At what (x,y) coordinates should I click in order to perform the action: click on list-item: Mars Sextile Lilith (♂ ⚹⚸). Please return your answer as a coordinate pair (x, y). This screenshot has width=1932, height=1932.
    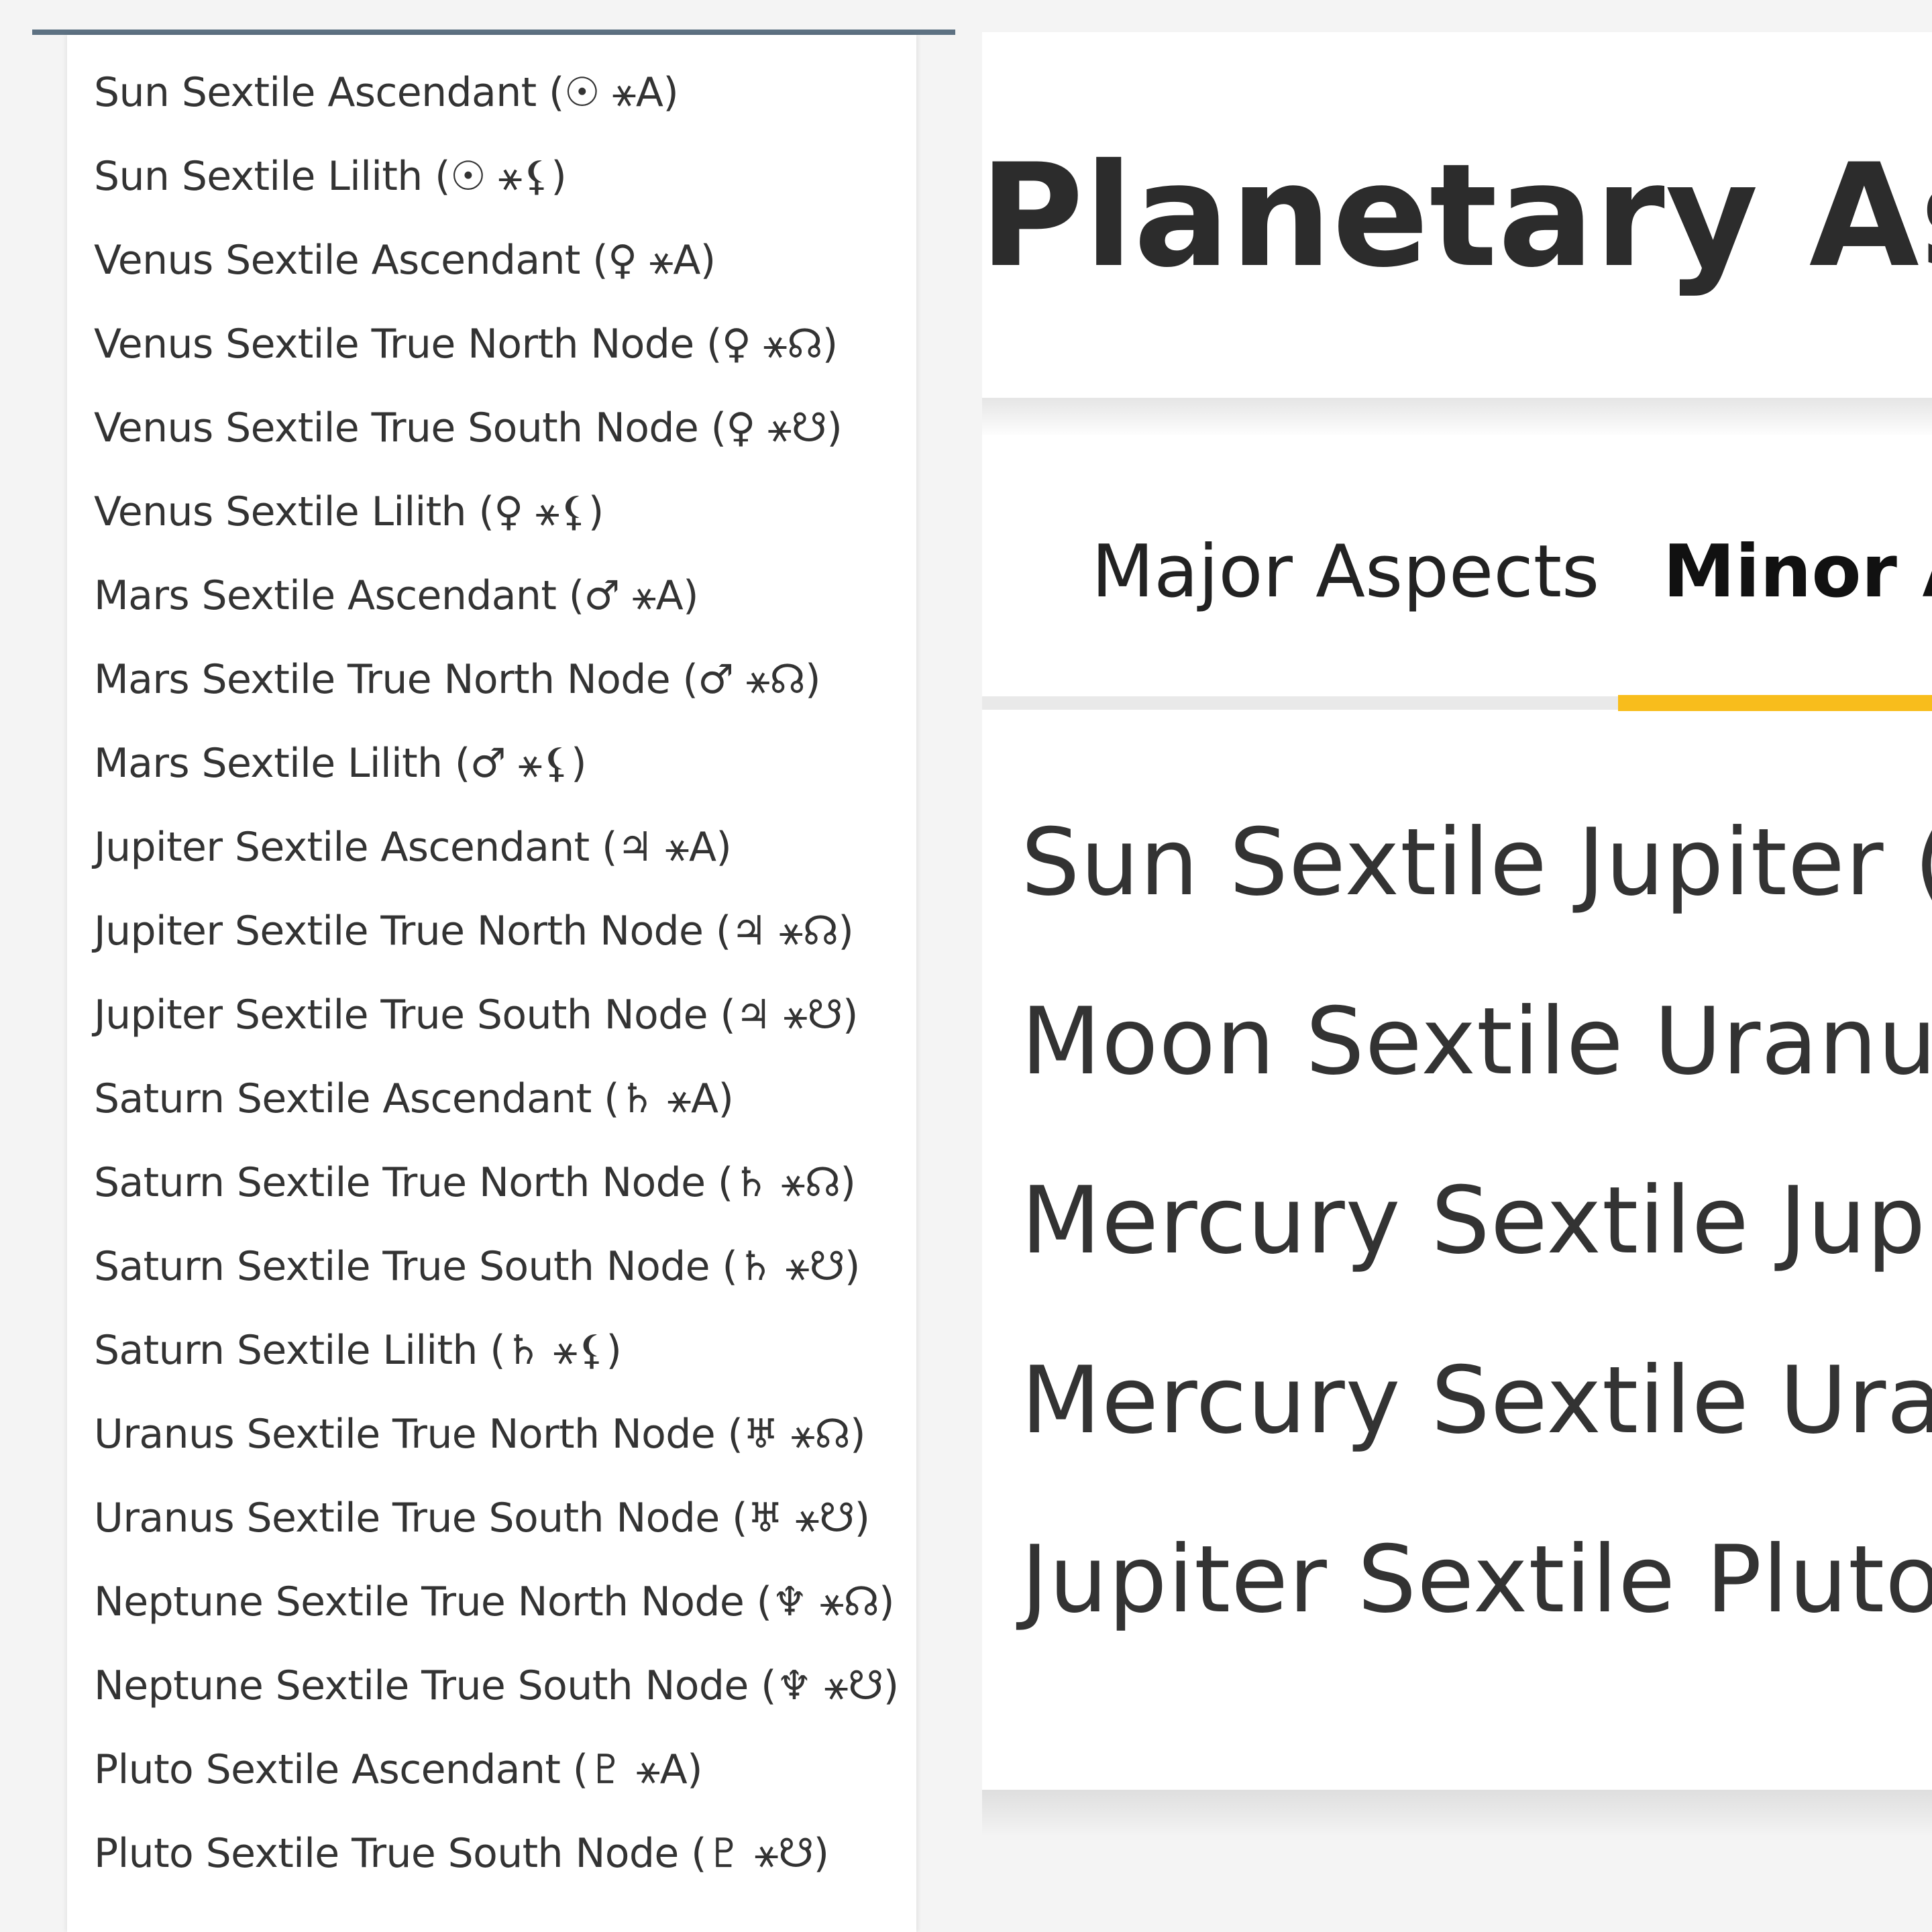
    Looking at the image, I should click on (340, 763).